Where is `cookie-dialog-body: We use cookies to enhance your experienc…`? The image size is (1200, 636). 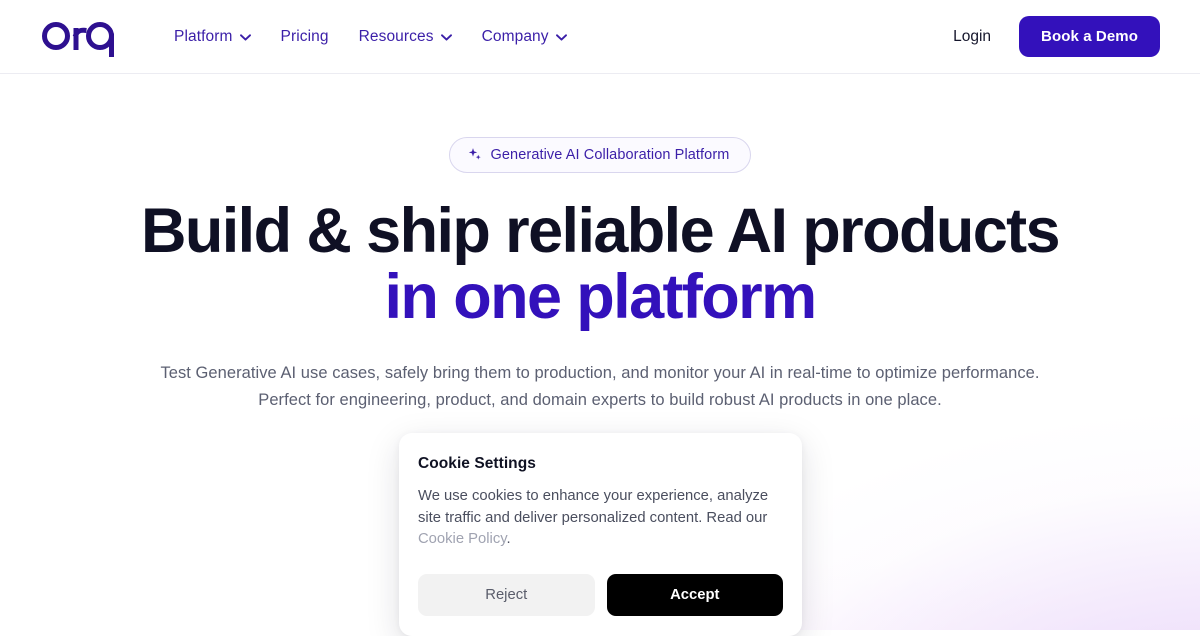
cookie-dialog-body: We use cookies to enhance your experienc… is located at coordinates (600, 518).